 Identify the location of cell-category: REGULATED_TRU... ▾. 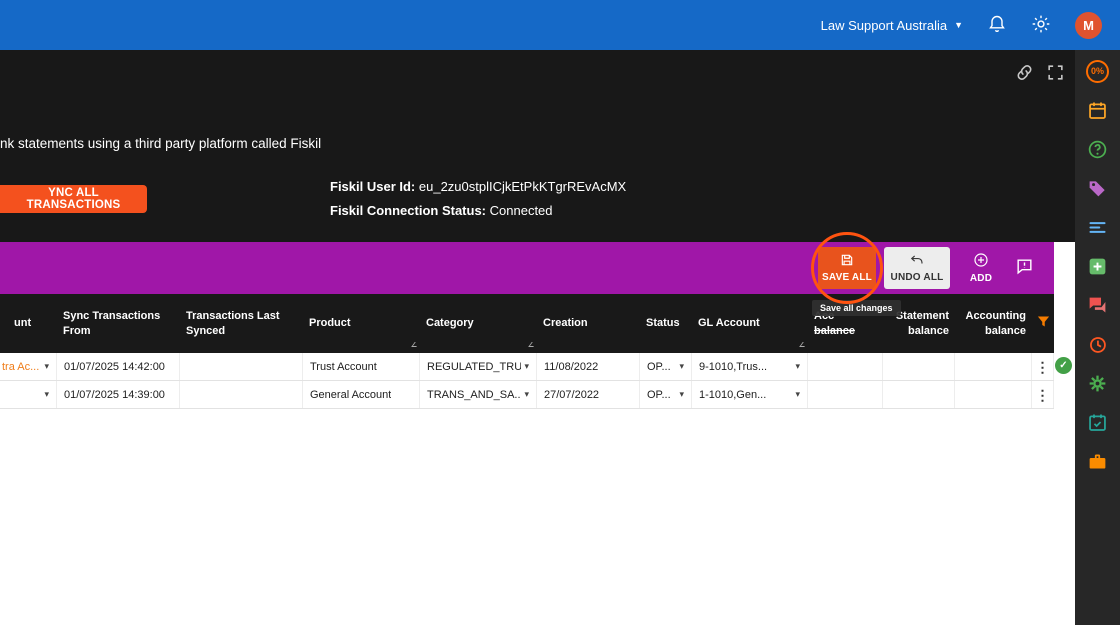
(478, 366).